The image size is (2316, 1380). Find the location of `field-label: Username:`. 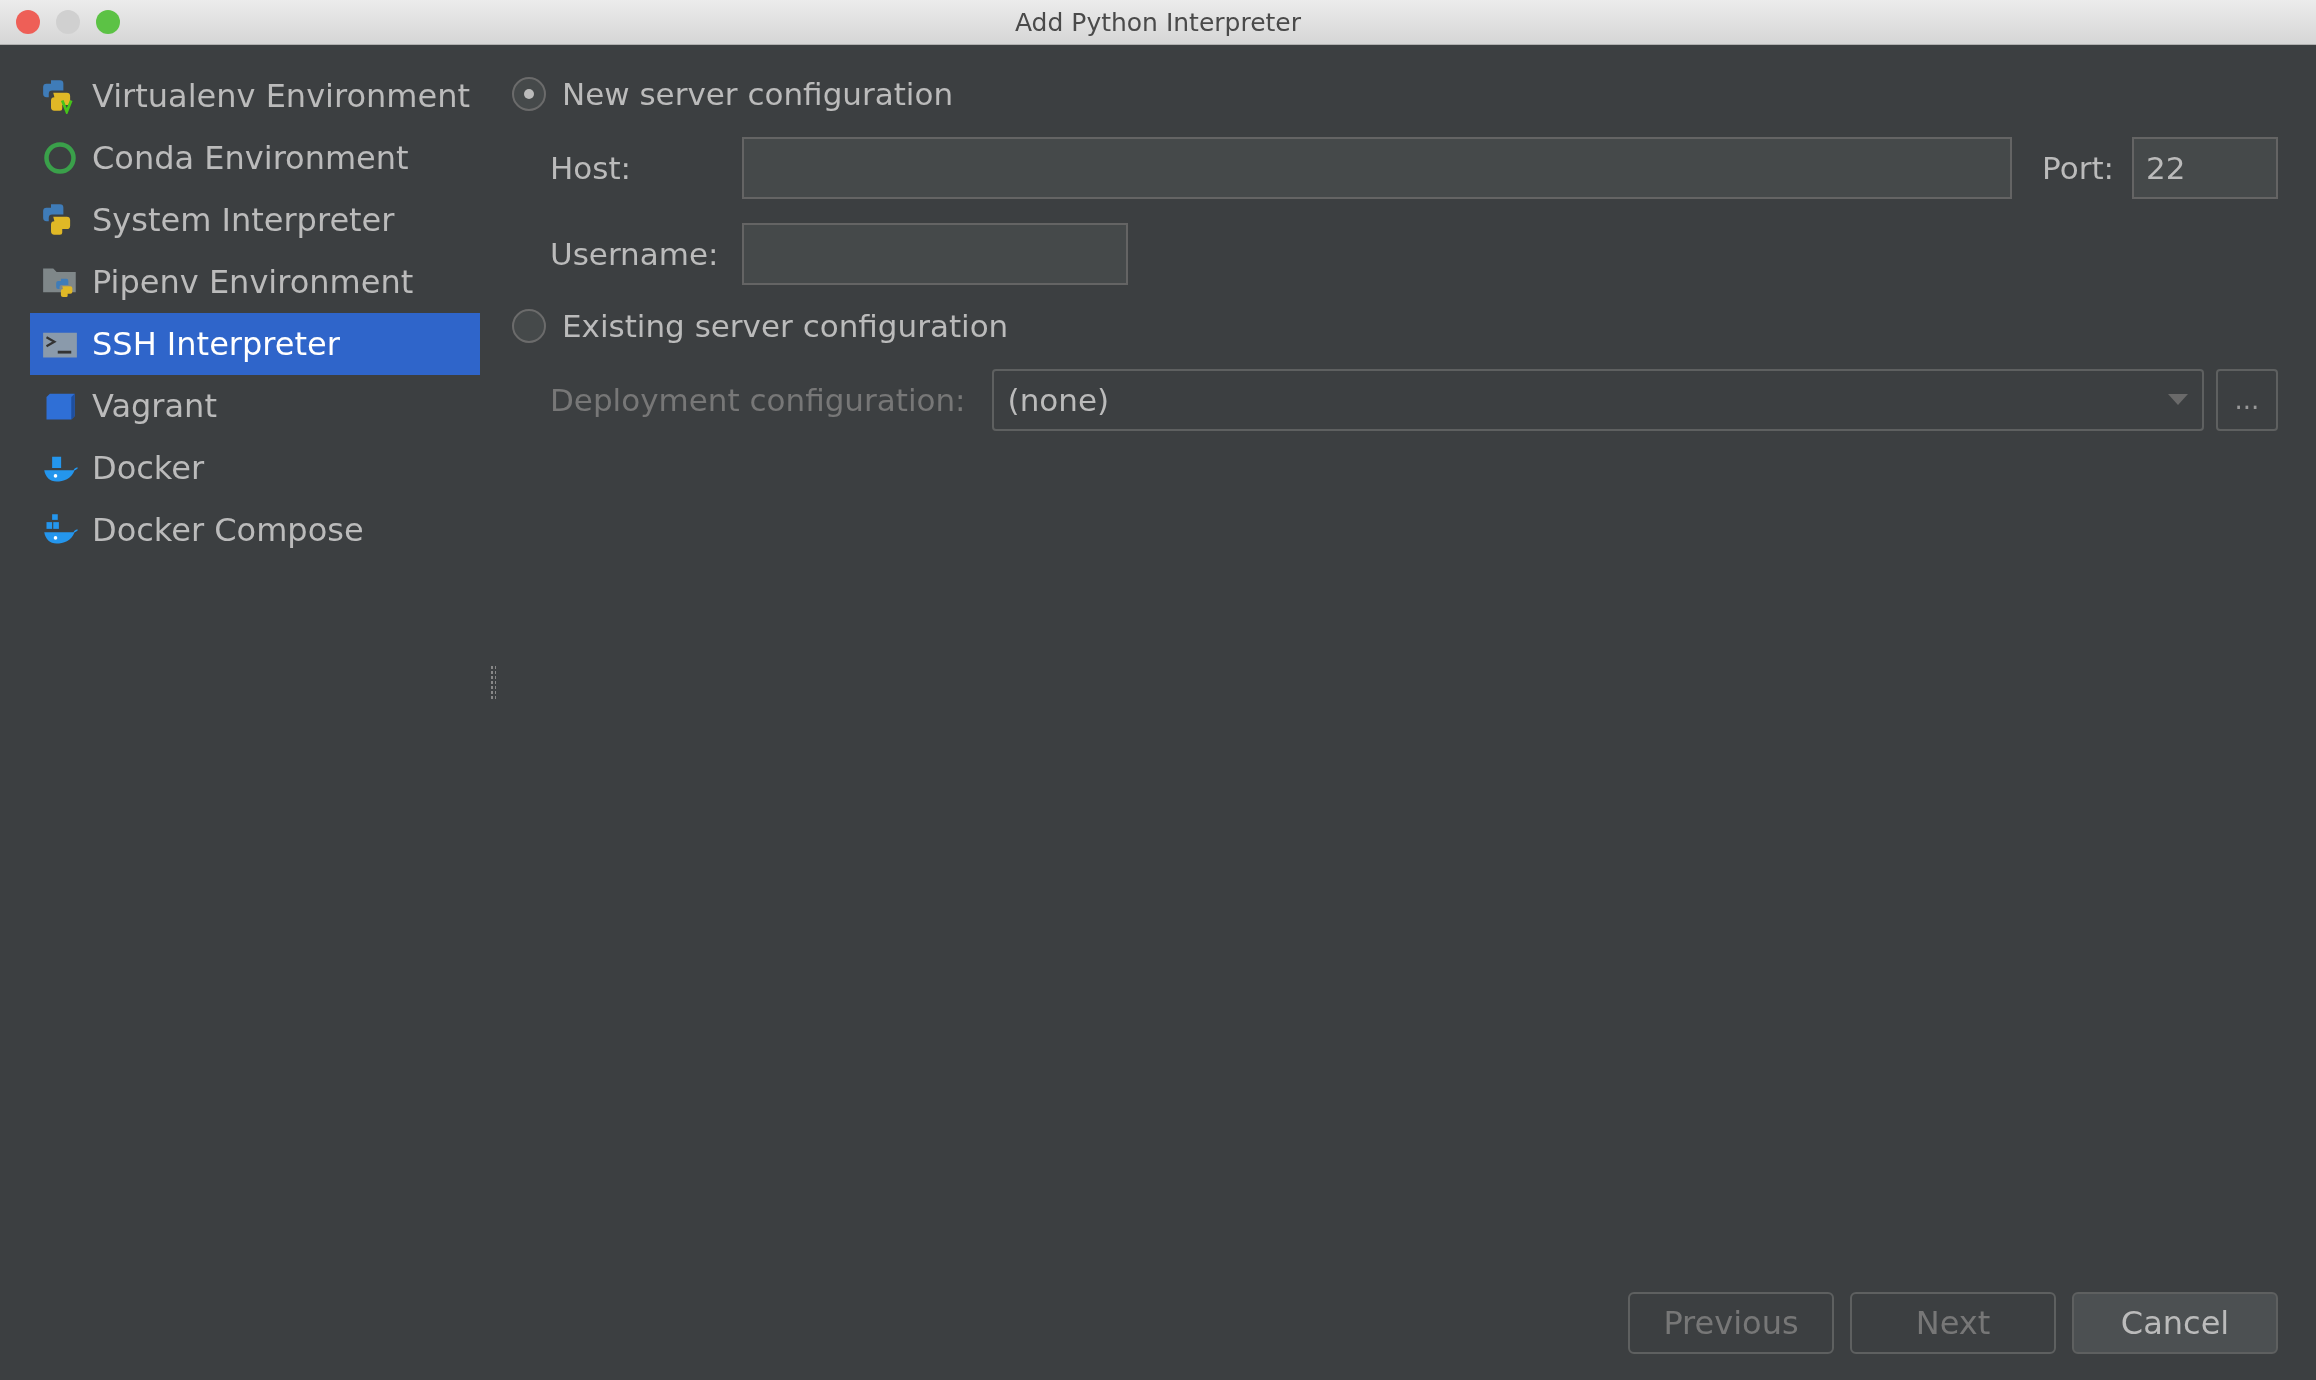

field-label: Username: is located at coordinates (635, 254).